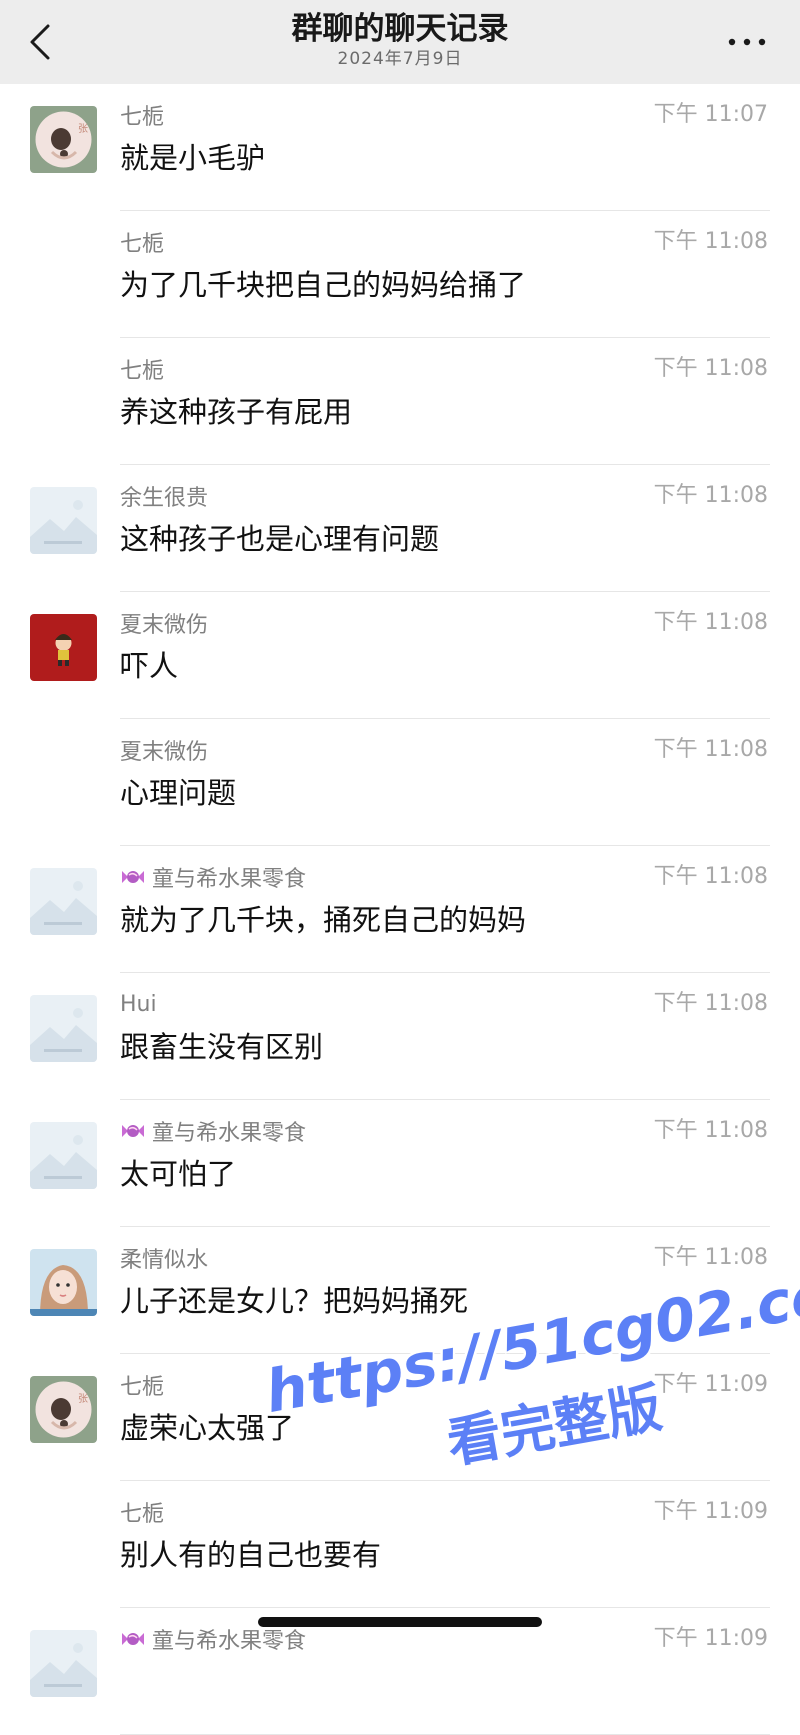 The image size is (800, 1735). I want to click on message-item: 七栀 下午 11:08 养这种孩子有屁用, so click(400, 401).